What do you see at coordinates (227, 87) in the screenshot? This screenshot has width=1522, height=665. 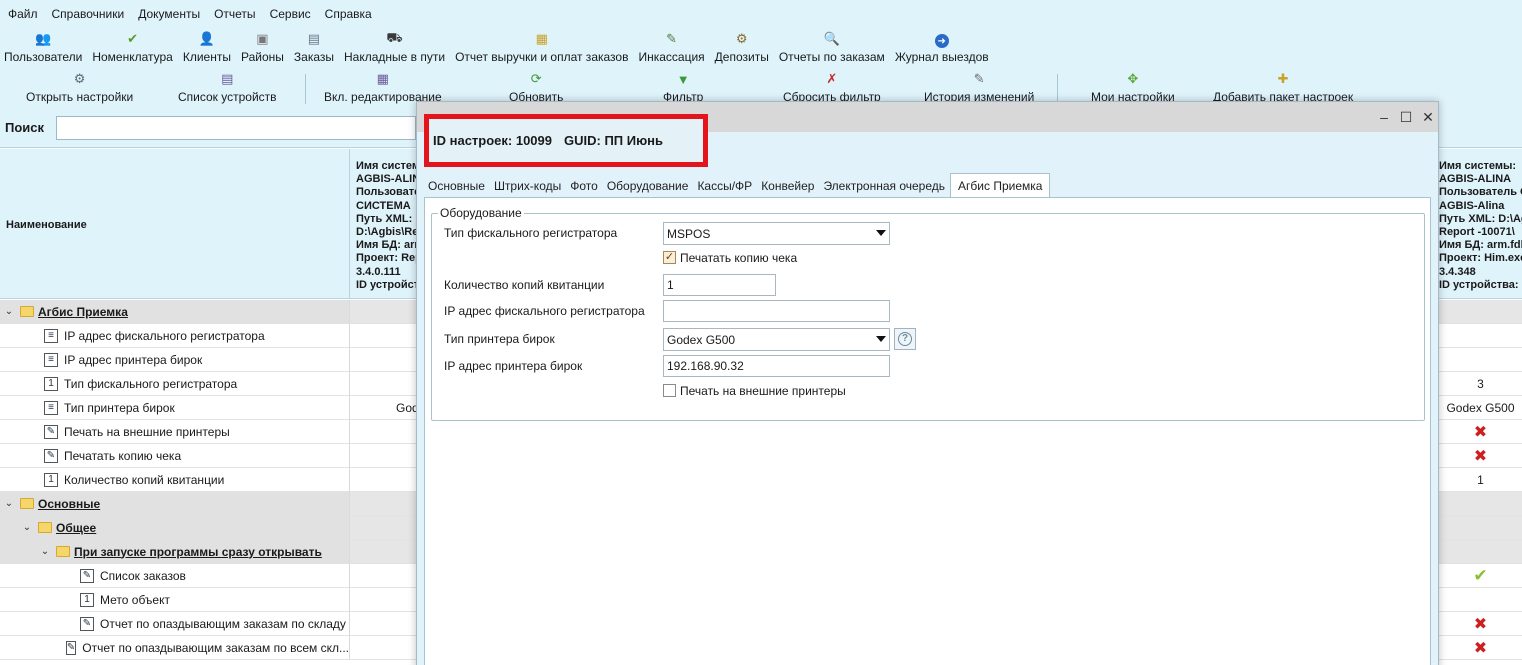 I see `device-list-button: ▤ Список устройств` at bounding box center [227, 87].